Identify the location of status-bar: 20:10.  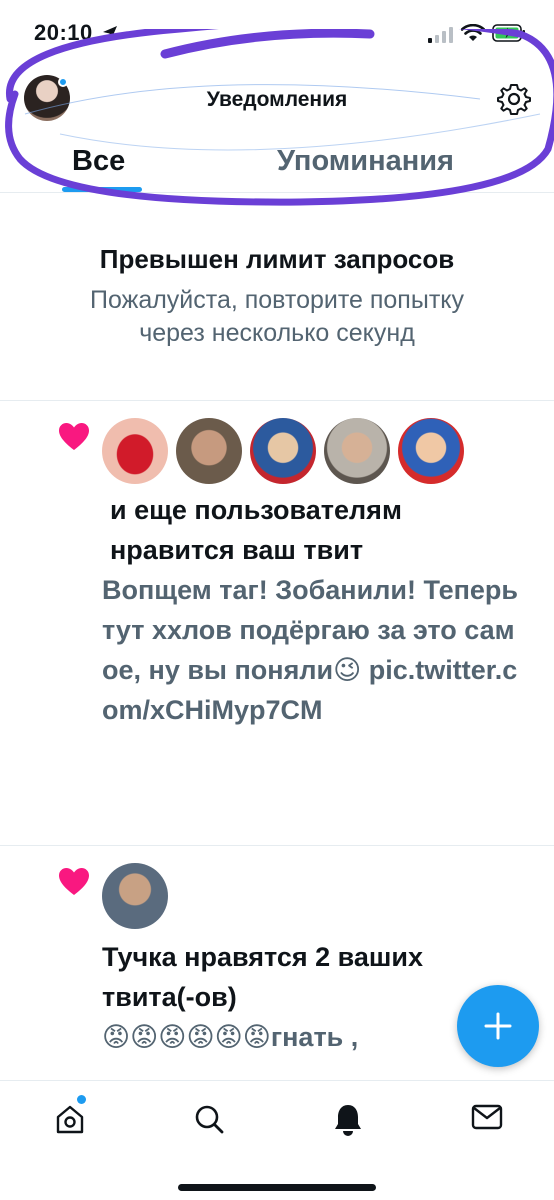
(277, 35).